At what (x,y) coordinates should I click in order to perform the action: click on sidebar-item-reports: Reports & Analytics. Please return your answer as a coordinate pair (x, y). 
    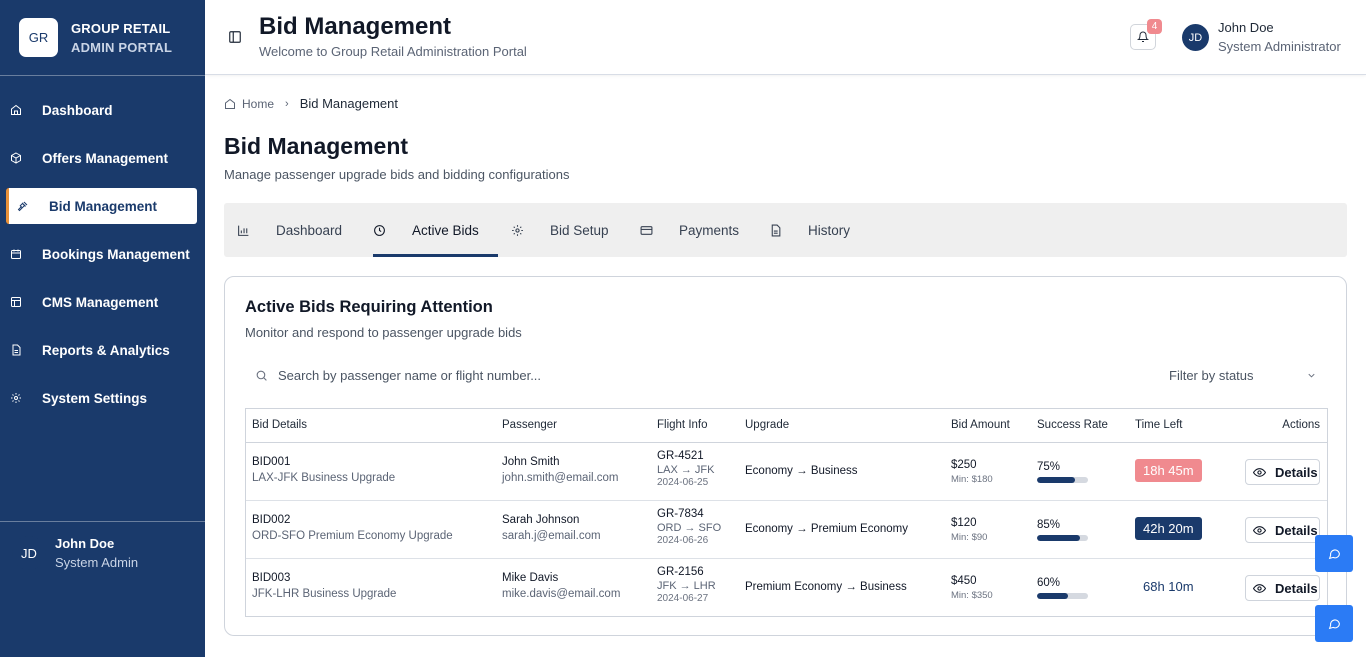
    Looking at the image, I should click on (102, 350).